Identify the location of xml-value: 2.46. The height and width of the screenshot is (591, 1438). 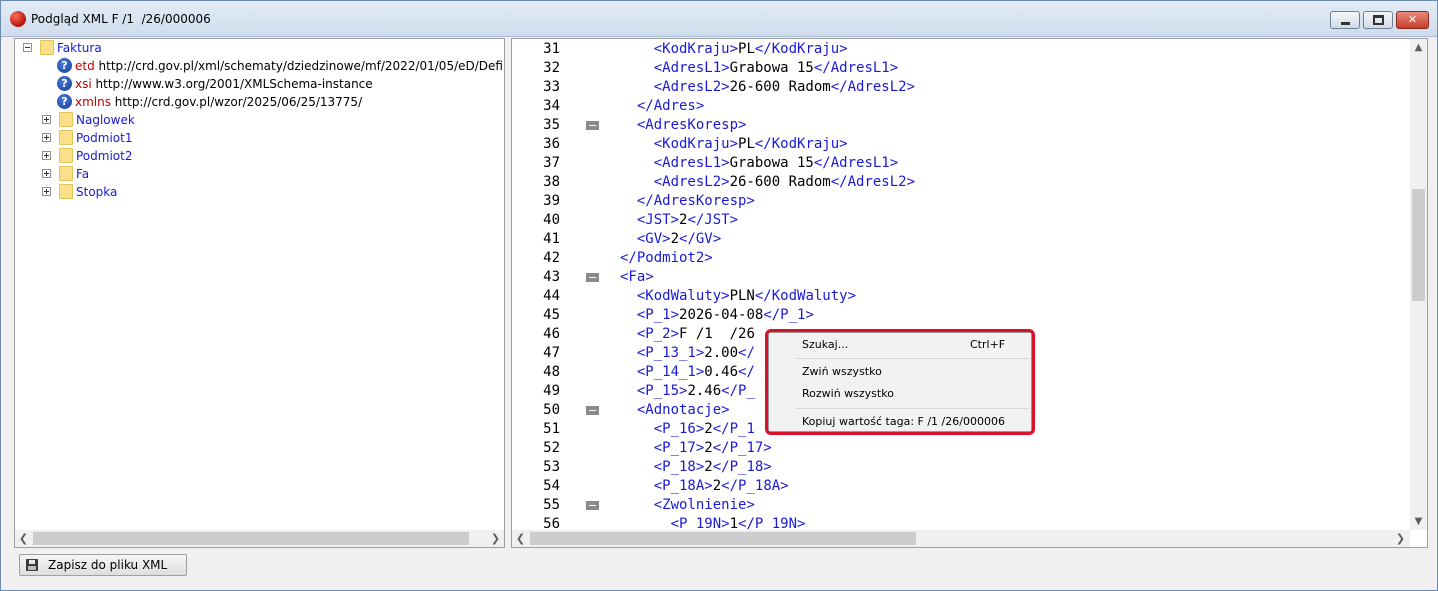
(704, 391).